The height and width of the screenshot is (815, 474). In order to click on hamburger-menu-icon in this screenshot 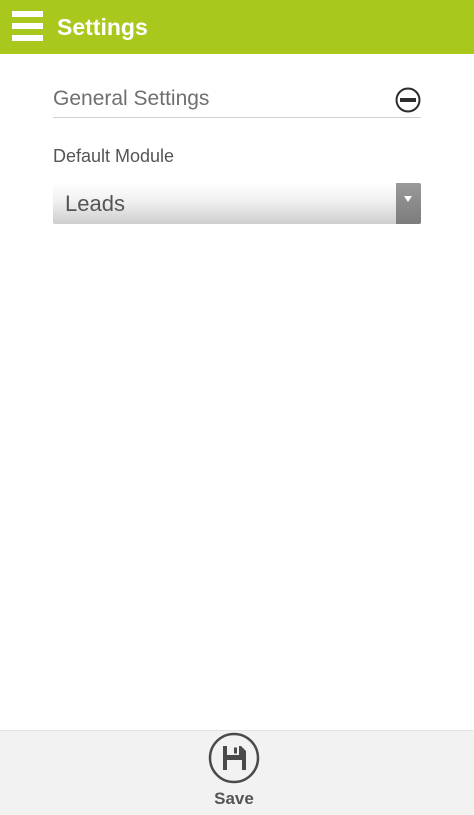, I will do `click(27, 26)`.